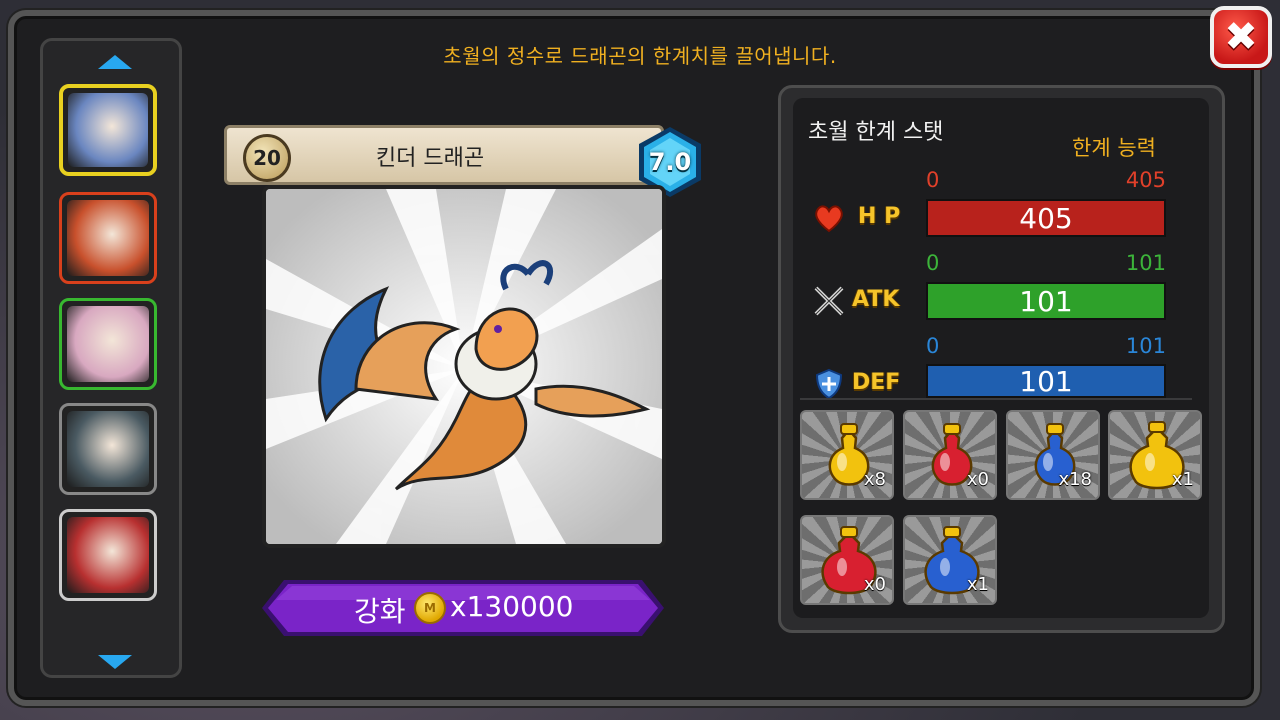 The width and height of the screenshot is (1280, 720). What do you see at coordinates (430, 158) in the screenshot?
I see `dragon-name: 킨더 드래곤` at bounding box center [430, 158].